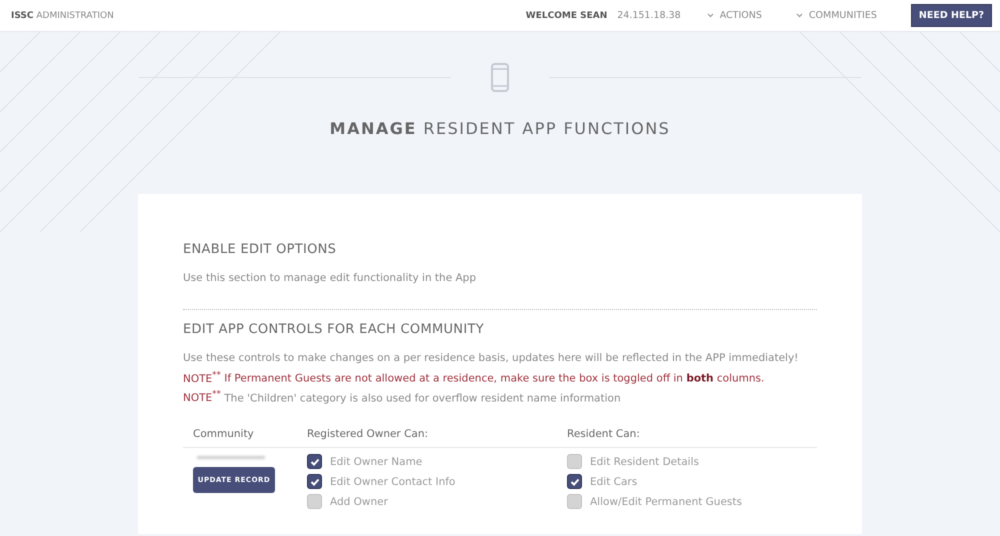 The width and height of the screenshot is (1000, 536). I want to click on checkbox-option: Edit Resident Details, so click(692, 461).